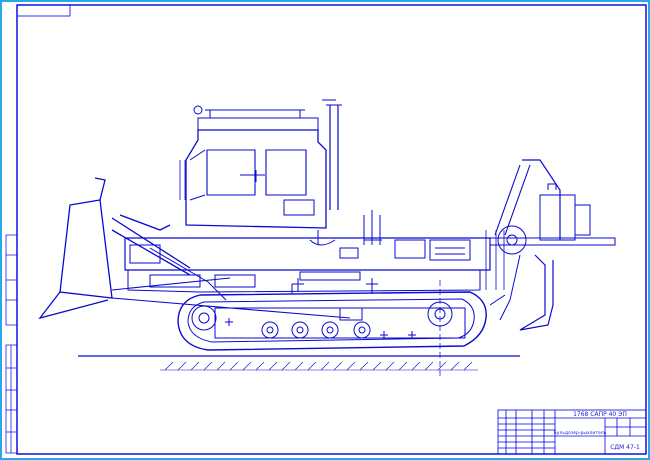 The height and width of the screenshot is (460, 650). I want to click on main-body, so click(307, 251).